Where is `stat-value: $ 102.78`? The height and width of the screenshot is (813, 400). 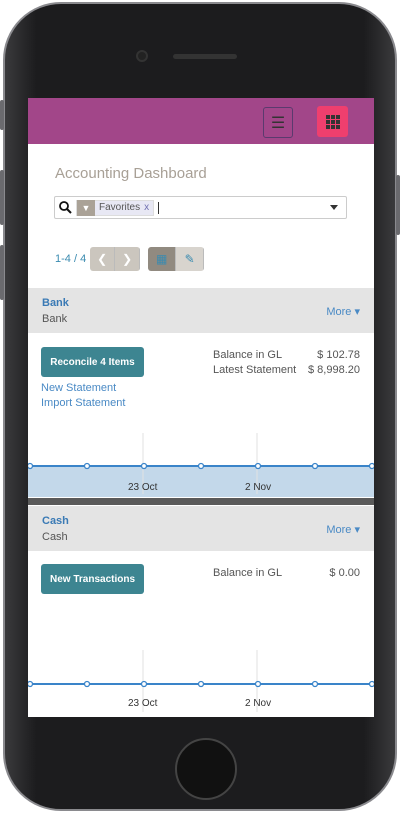 stat-value: $ 102.78 is located at coordinates (338, 355).